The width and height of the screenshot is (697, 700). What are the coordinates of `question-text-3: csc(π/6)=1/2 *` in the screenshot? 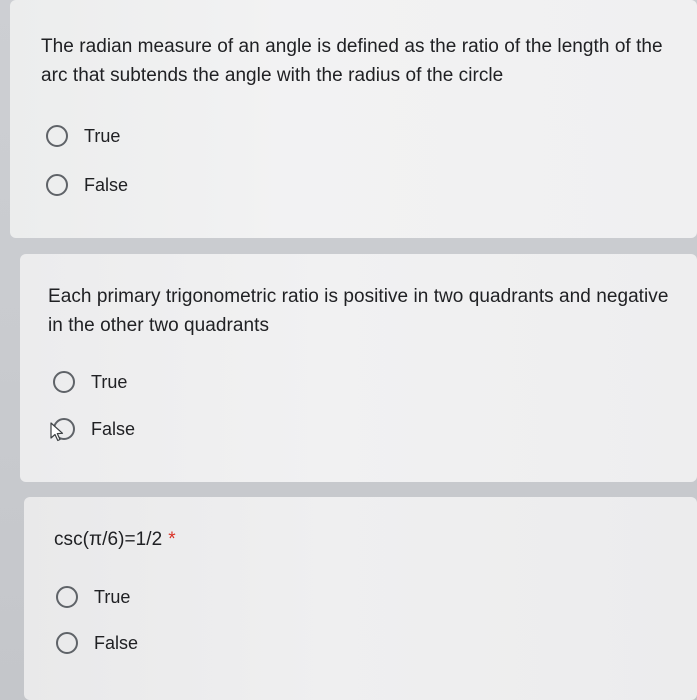 It's located at (364, 539).